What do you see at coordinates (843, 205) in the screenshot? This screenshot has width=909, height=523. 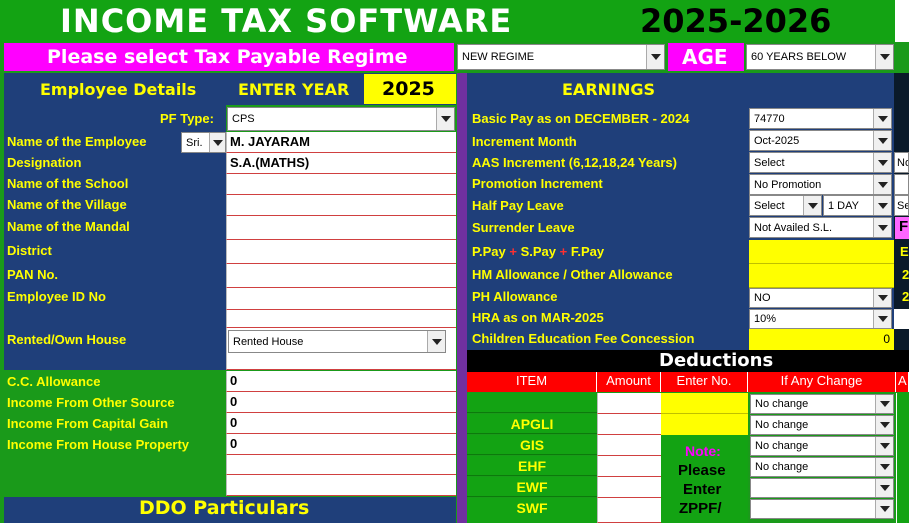 I see `half-pay-days-value: 1 DAY` at bounding box center [843, 205].